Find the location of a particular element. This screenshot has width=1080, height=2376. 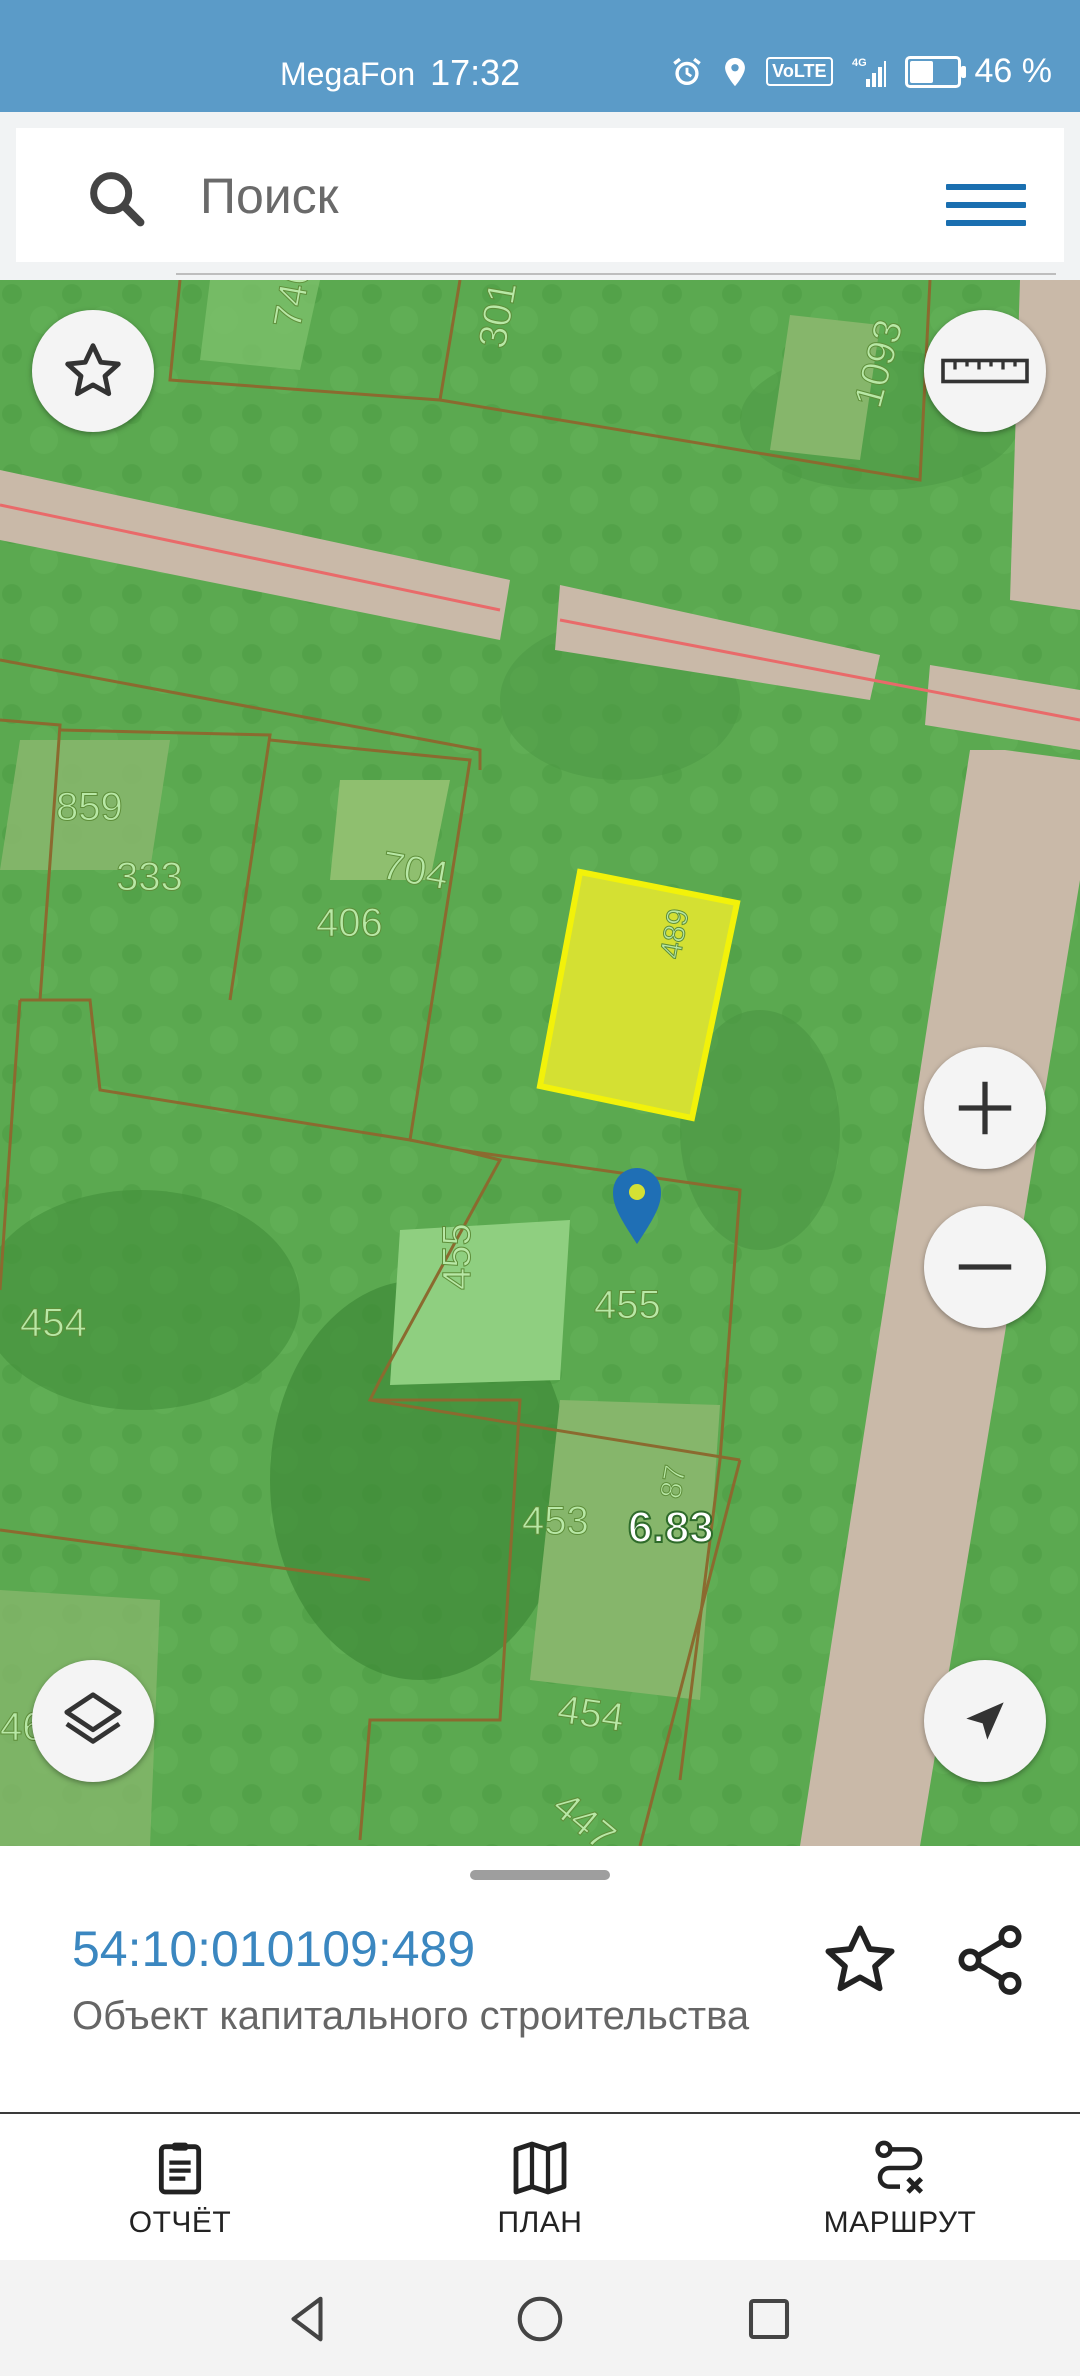

home-icon is located at coordinates (540, 2319).